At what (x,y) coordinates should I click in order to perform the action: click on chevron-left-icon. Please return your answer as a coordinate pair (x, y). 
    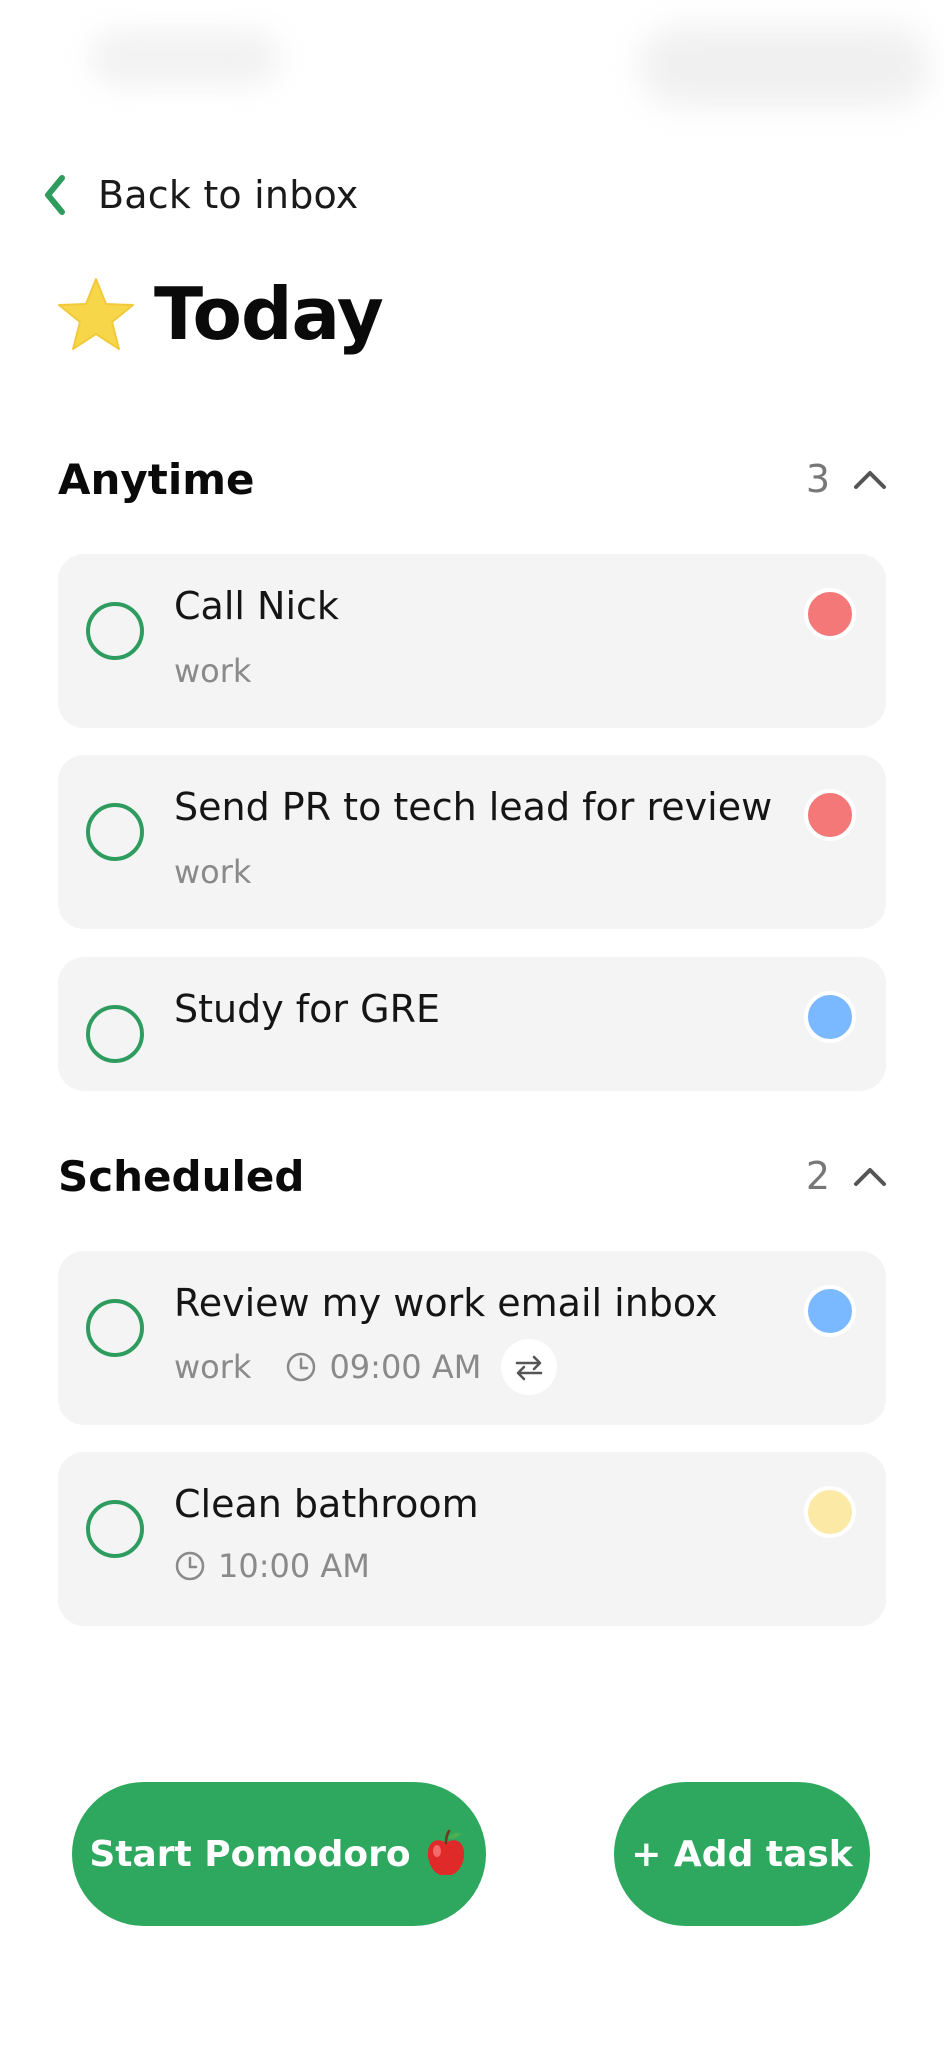
    Looking at the image, I should click on (55, 195).